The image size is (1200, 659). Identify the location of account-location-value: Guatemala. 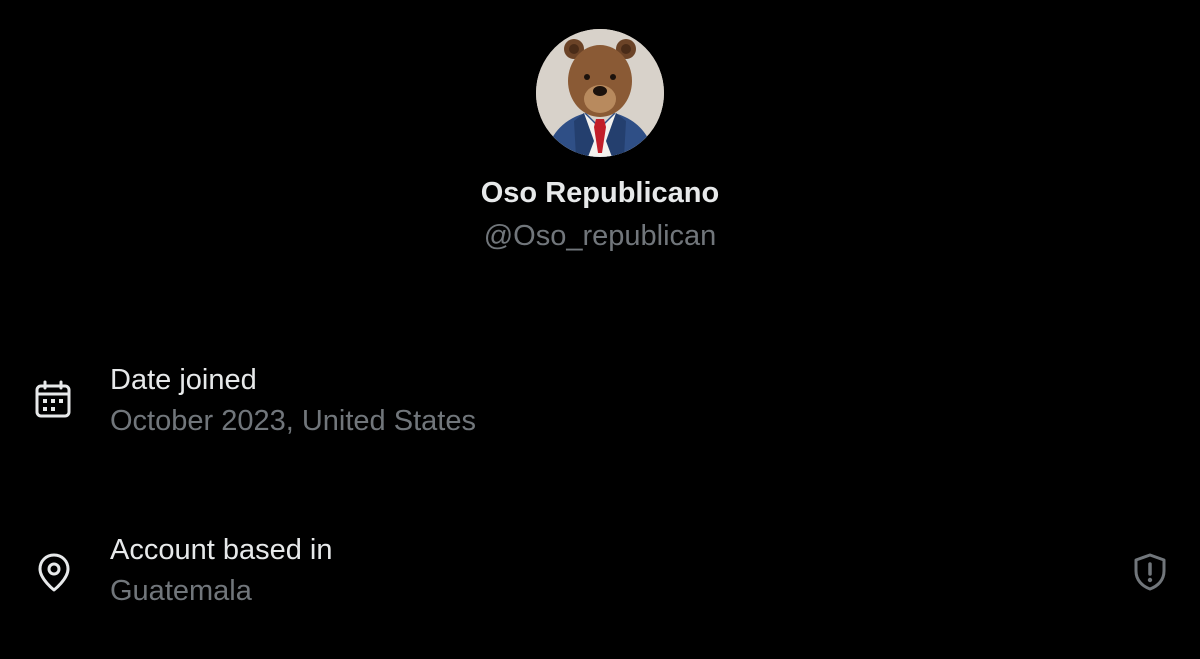
(181, 591).